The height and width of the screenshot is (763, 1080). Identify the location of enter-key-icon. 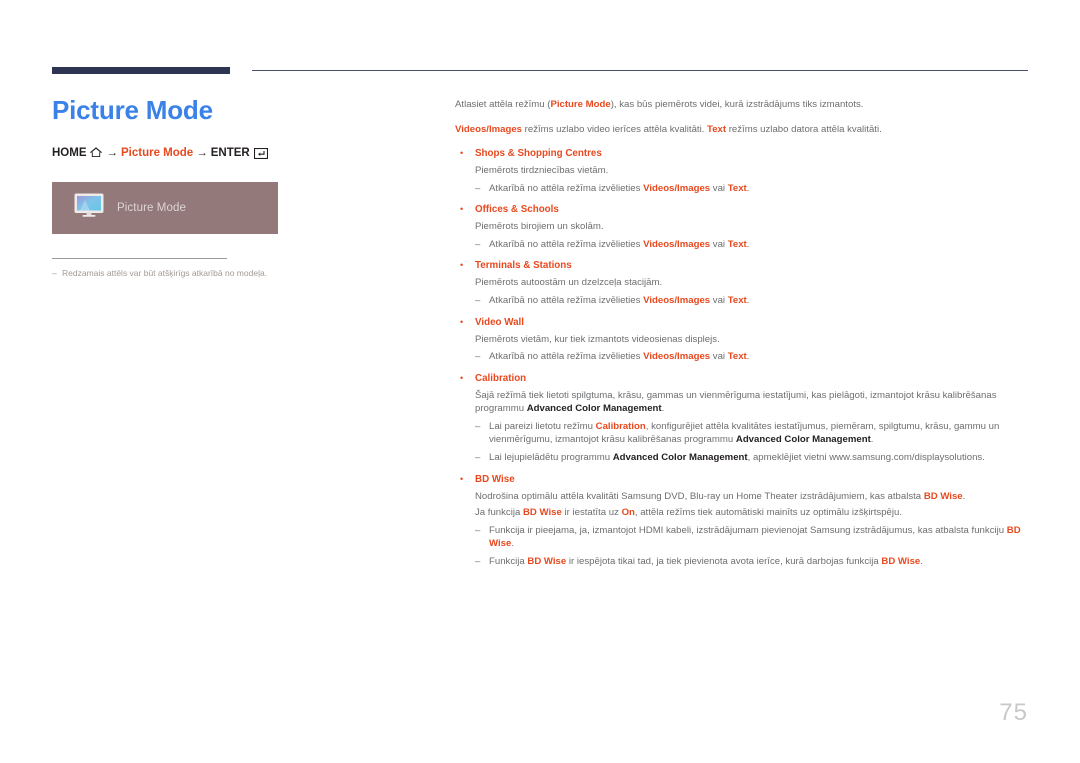
(260, 155).